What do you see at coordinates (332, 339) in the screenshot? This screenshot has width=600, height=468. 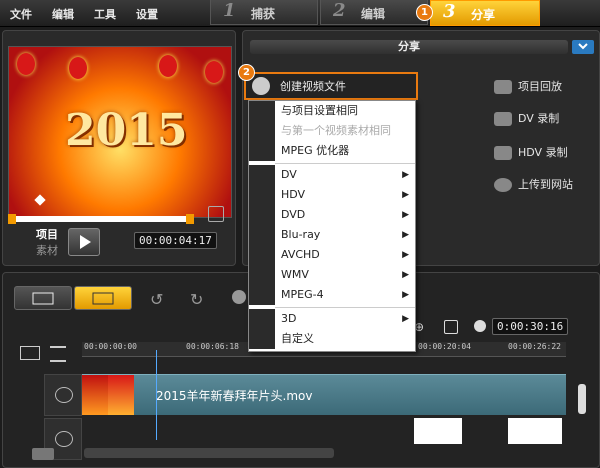 I see `menu-item-custom: 自定义` at bounding box center [332, 339].